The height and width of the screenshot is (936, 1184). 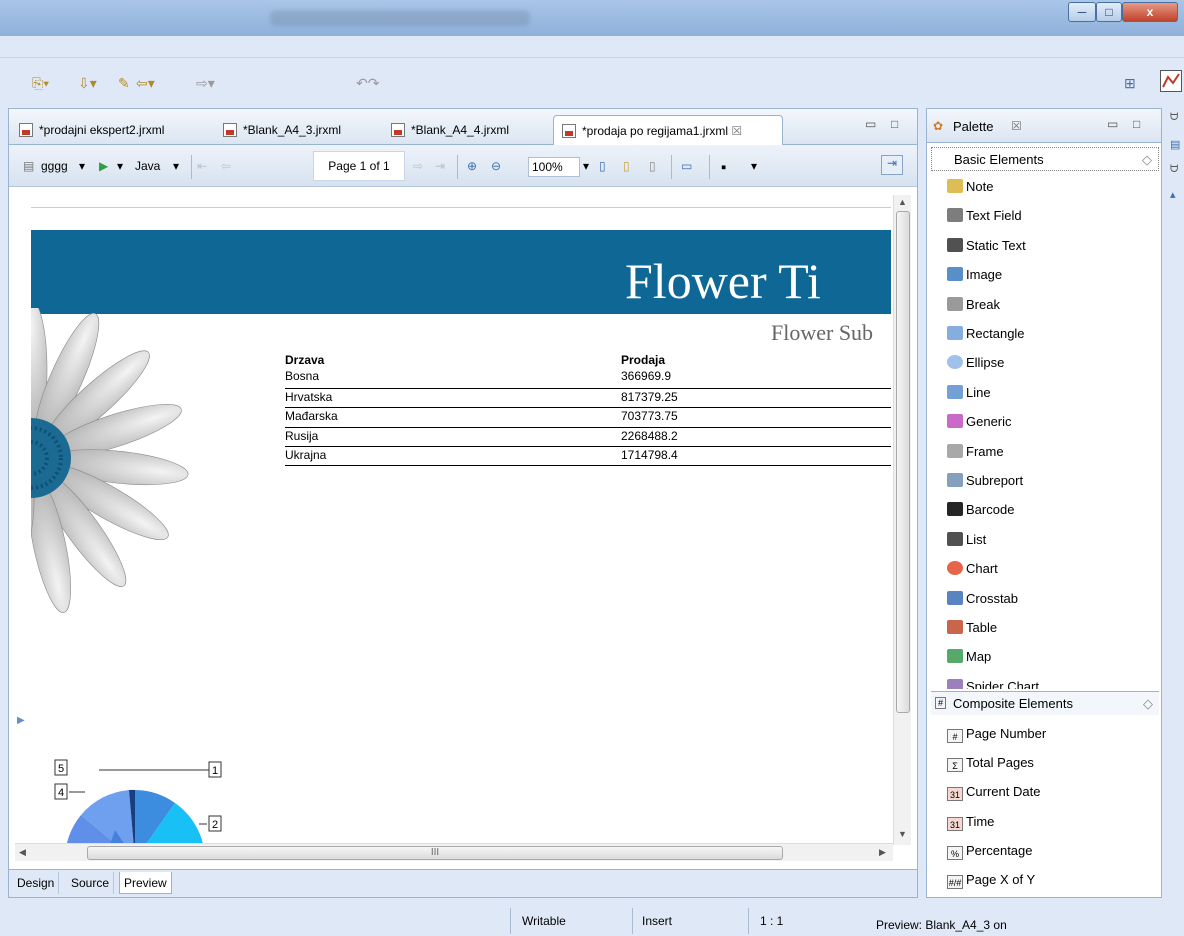 I want to click on open-perspective-icon: ⊞, so click(x=1130, y=83).